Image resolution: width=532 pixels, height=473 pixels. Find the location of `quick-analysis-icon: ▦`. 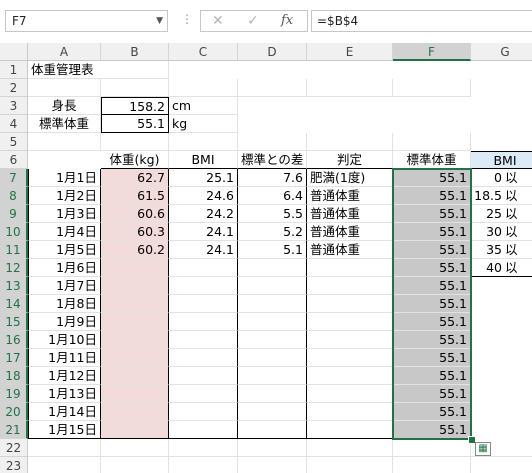

quick-analysis-icon: ▦ is located at coordinates (483, 449).